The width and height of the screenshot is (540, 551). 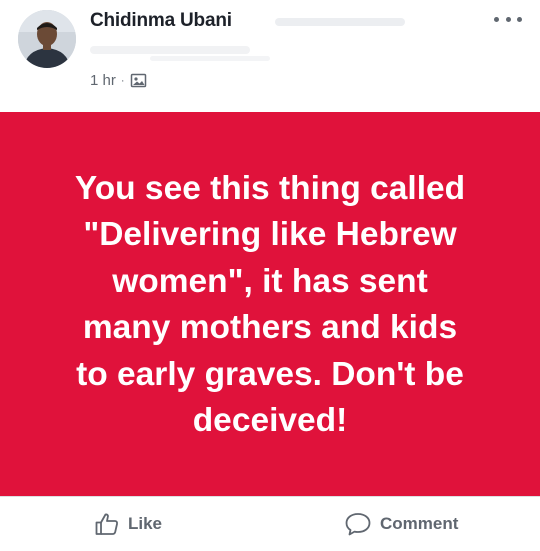 I want to click on post-text-line: many mothers and kids, so click(x=270, y=327).